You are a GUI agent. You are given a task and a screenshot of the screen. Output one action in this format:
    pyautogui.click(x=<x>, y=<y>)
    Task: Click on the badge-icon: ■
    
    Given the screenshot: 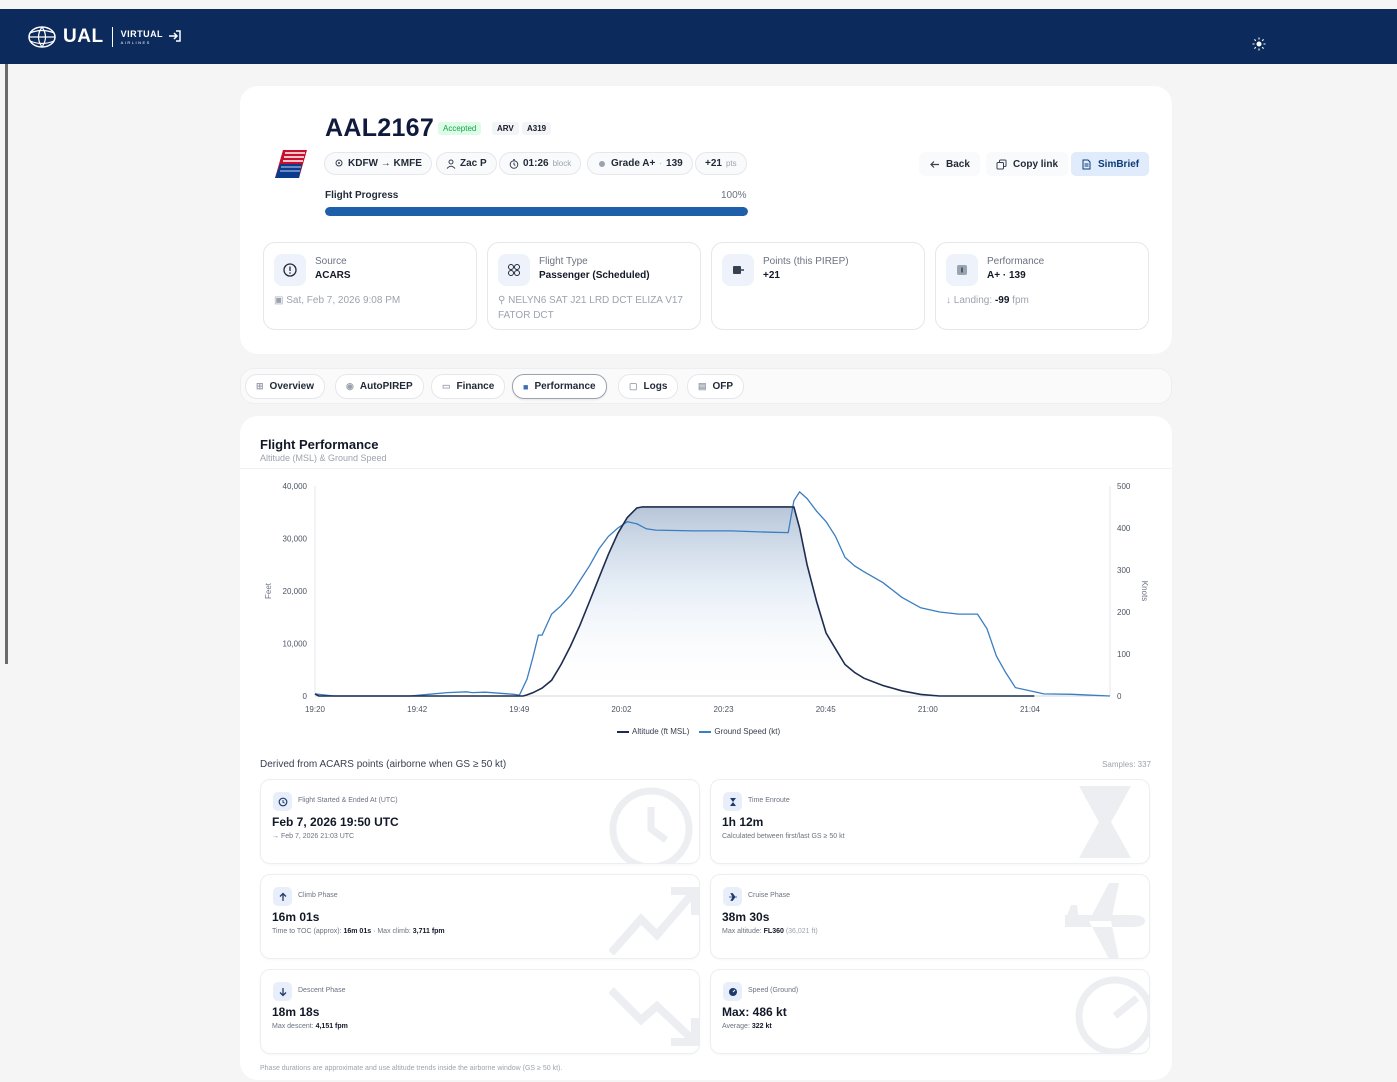 What is the action you would take?
    pyautogui.click(x=526, y=386)
    